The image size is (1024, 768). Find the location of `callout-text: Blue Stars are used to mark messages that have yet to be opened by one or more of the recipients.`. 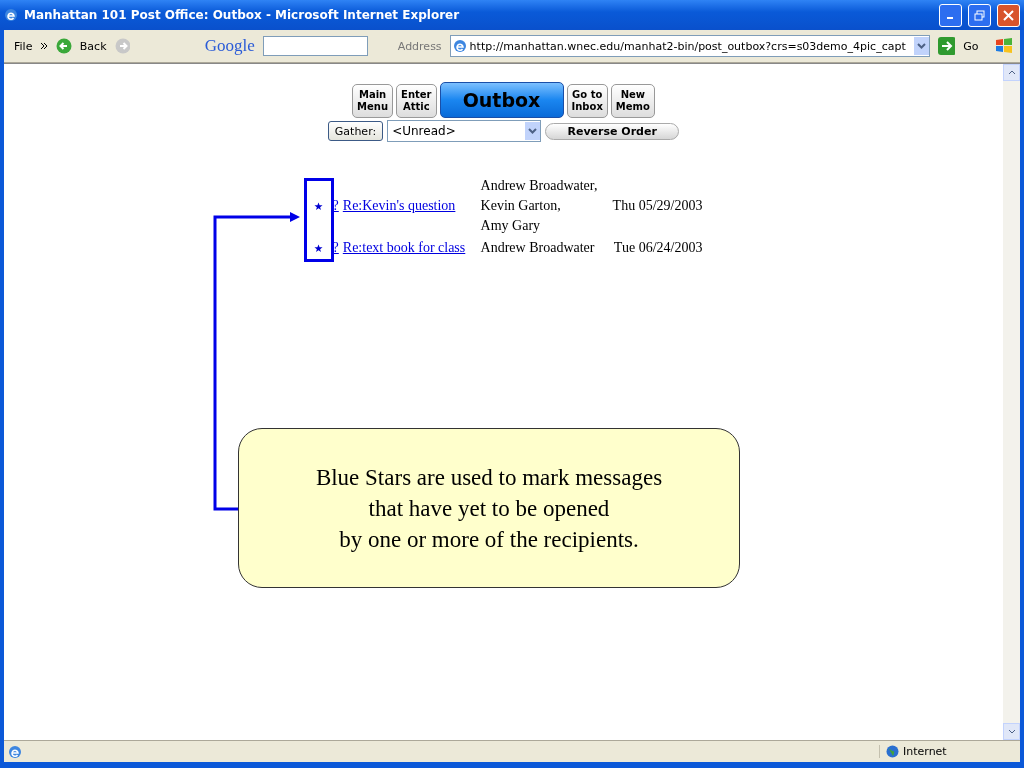

callout-text: Blue Stars are used to mark messages that have yet to be opened by one or more of the recipients. is located at coordinates (489, 508).